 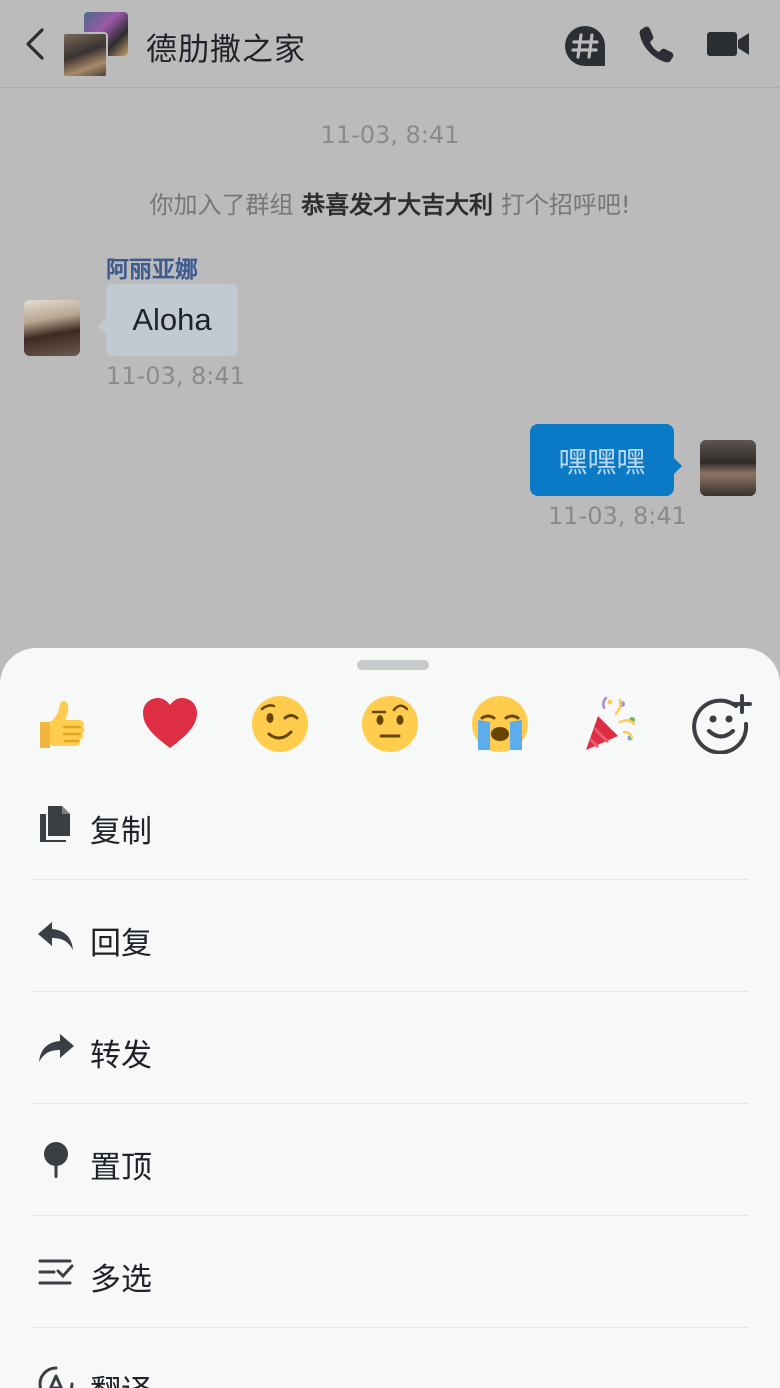 What do you see at coordinates (500, 724) in the screenshot?
I see `crying-face-icon` at bounding box center [500, 724].